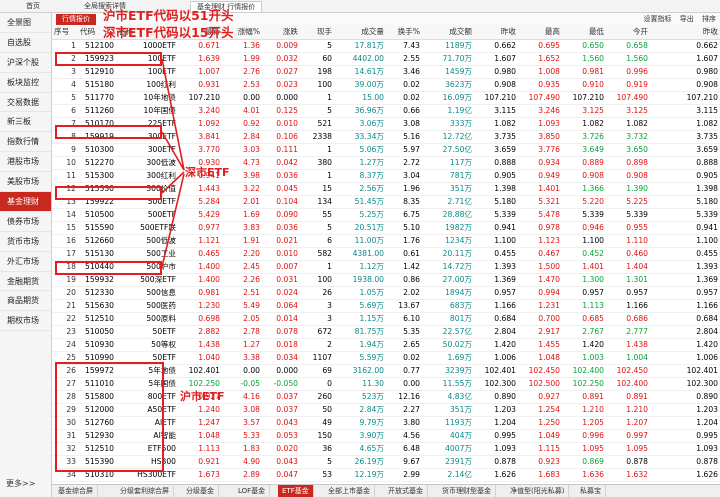 The height and width of the screenshot is (497, 720). I want to click on quotes-tab: 行情报价, so click(76, 19).